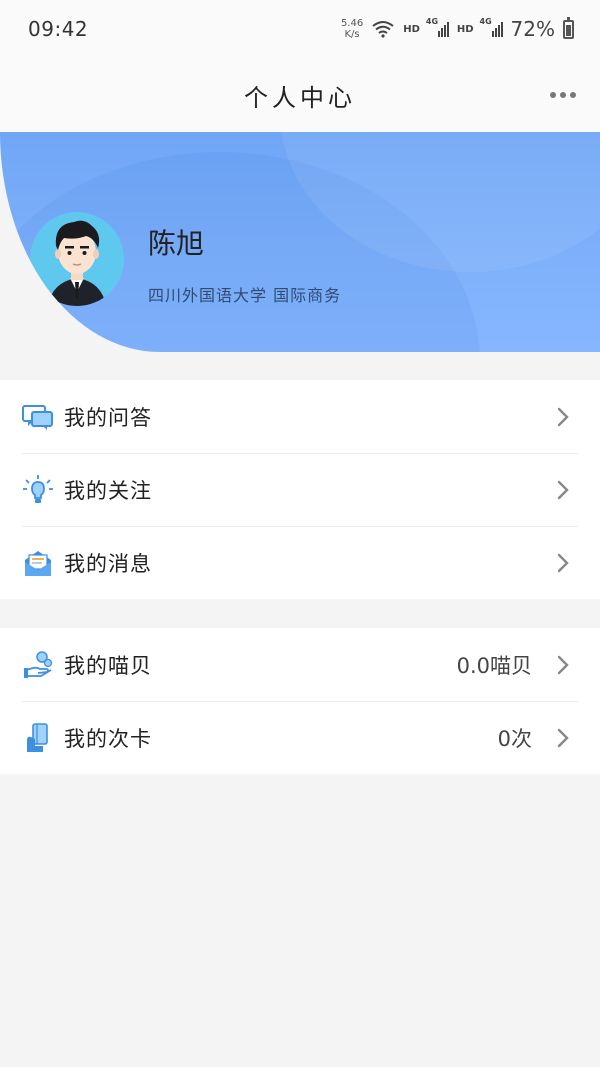  Describe the element at coordinates (38, 563) in the screenshot. I see `envelope-icon` at that location.